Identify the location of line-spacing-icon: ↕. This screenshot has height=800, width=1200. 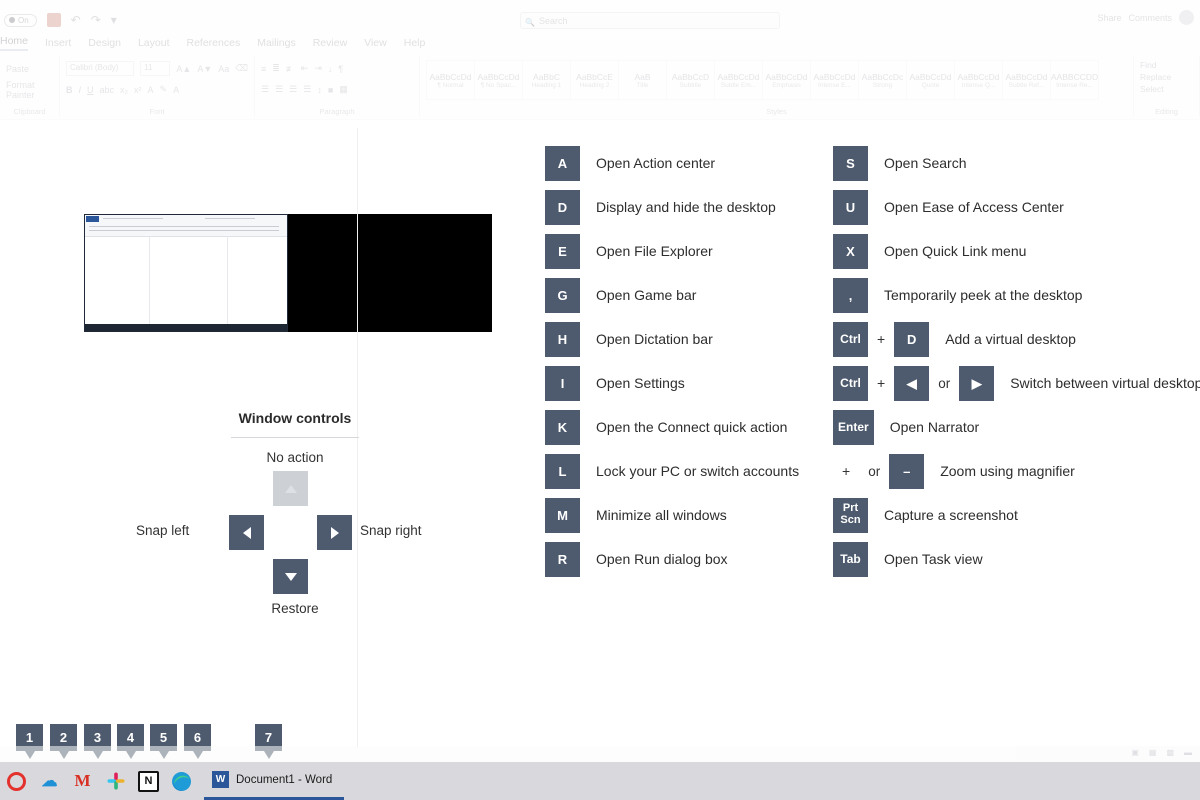
(319, 90).